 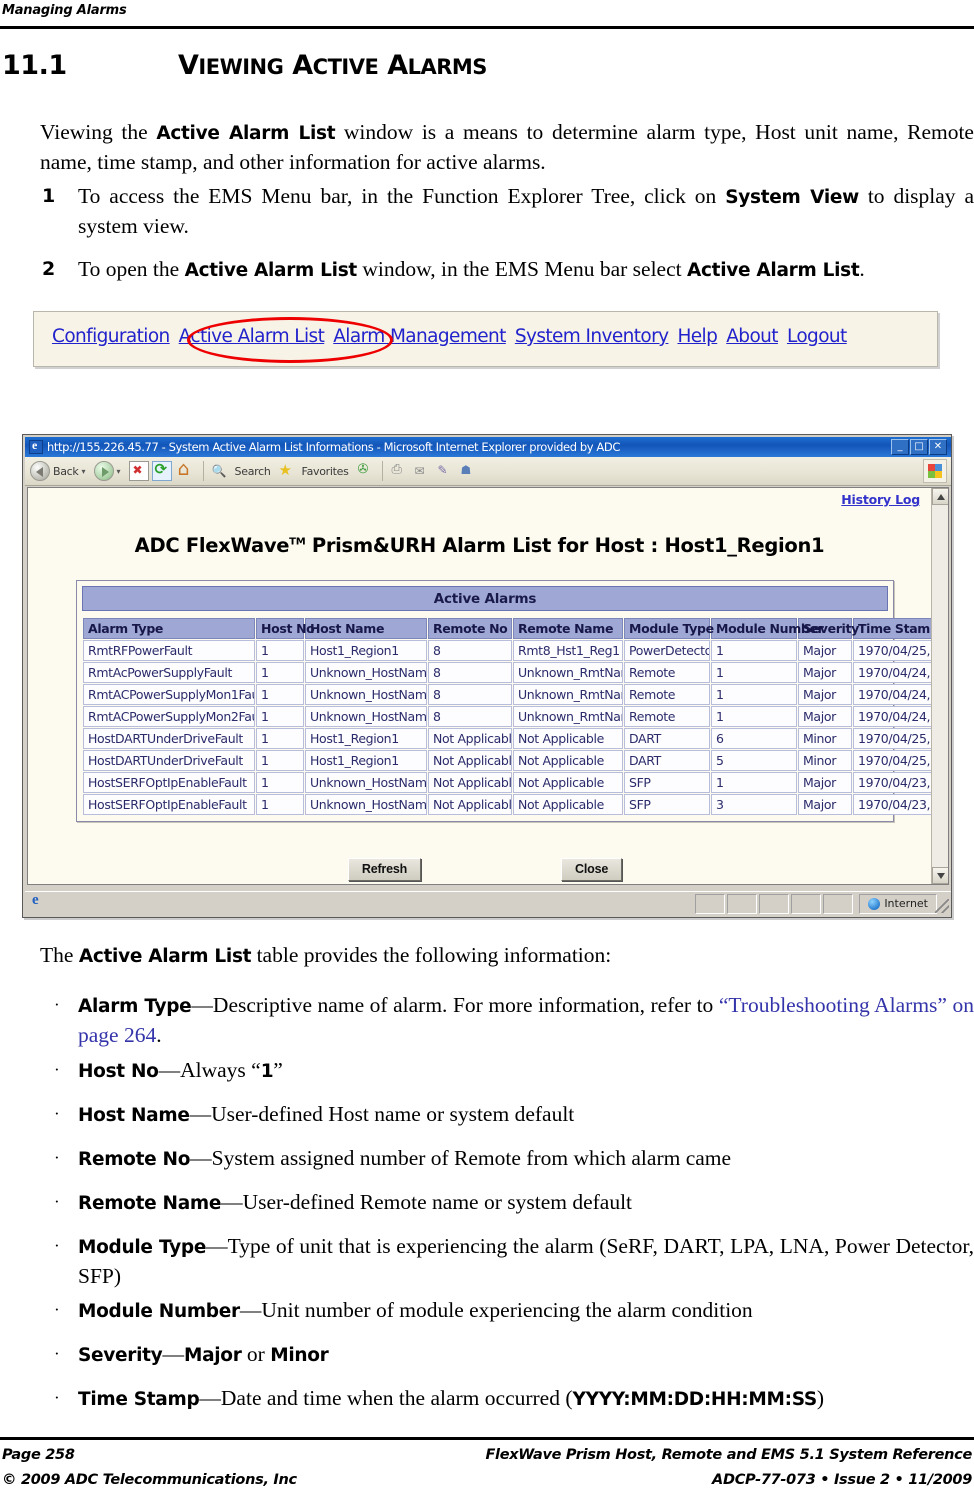 I want to click on cell: DART, so click(x=667, y=760).